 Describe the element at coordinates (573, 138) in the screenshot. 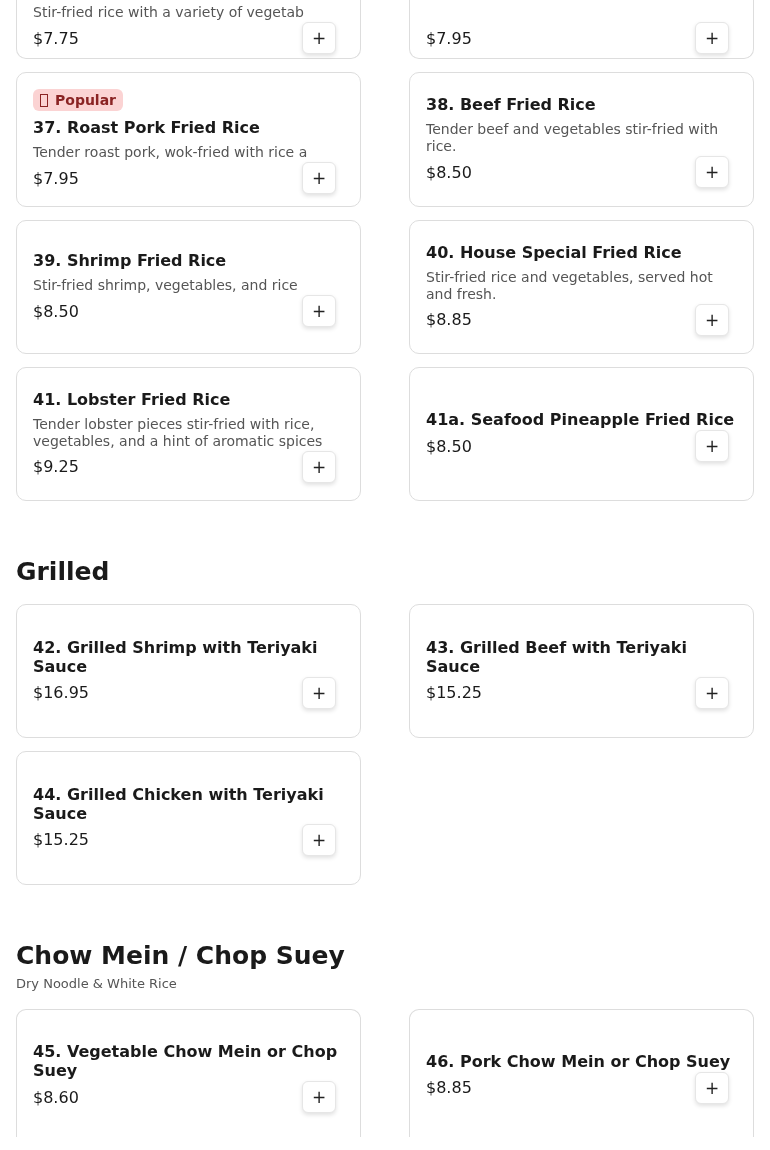

I see `item-description: Tender beef and vegetables stir-fried with rice.` at that location.